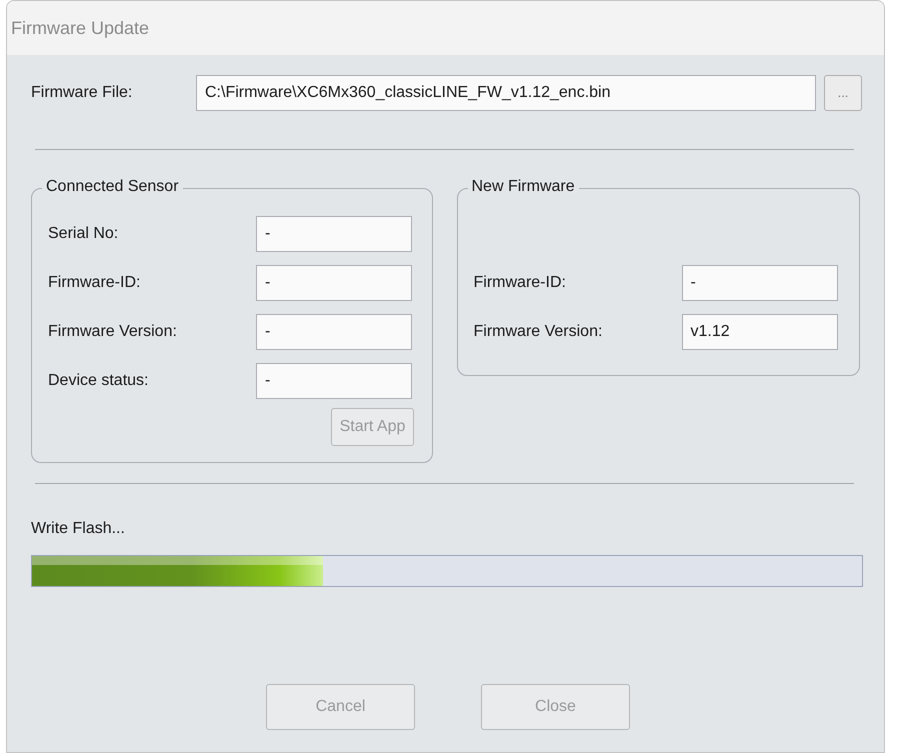  I want to click on field-label: Serial No:, so click(84, 234).